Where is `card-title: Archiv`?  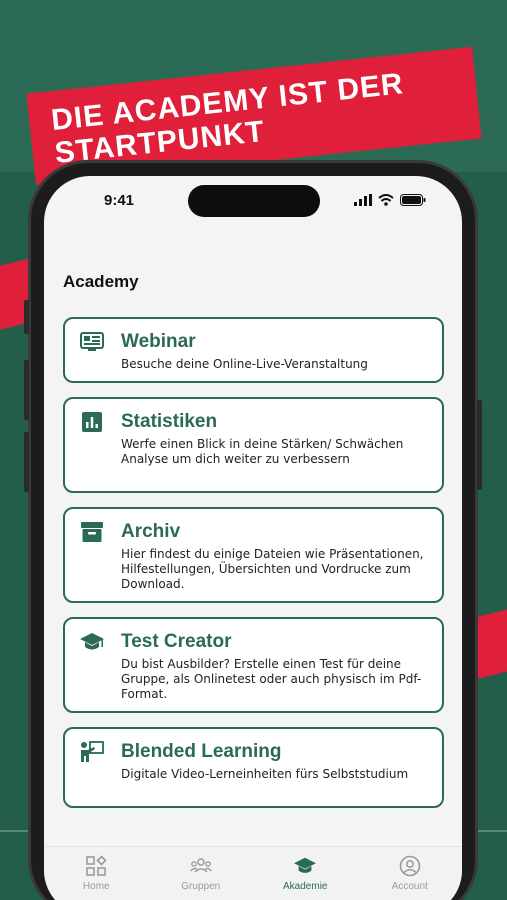 card-title: Archiv is located at coordinates (151, 531).